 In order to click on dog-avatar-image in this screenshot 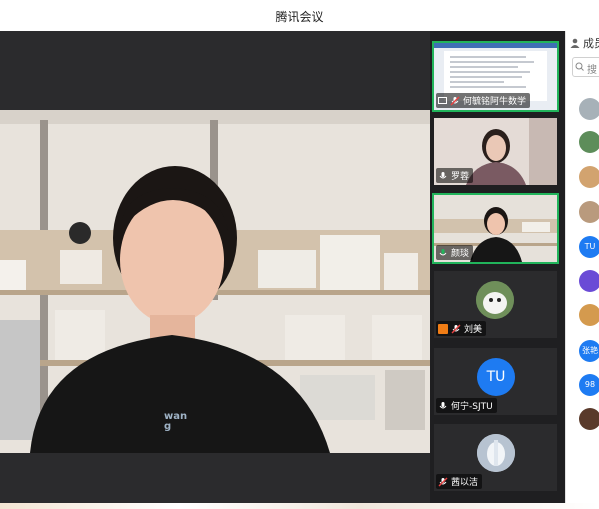, I will do `click(495, 300)`.